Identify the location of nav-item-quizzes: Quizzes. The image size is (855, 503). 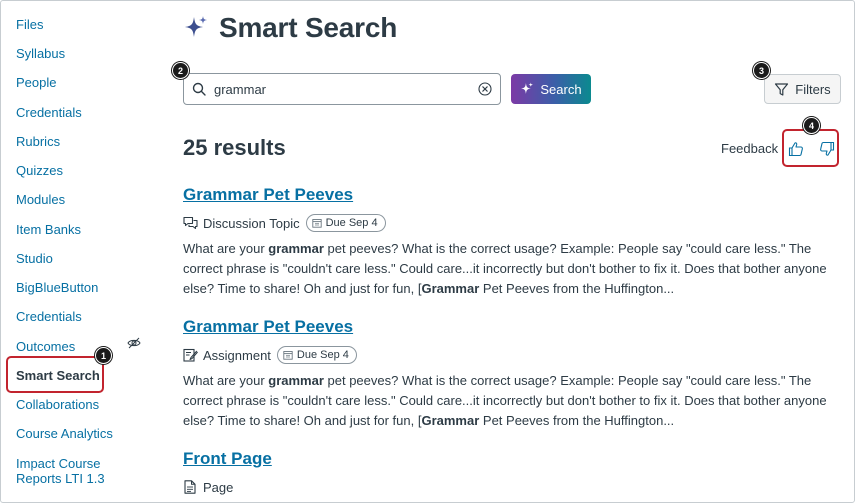
(39, 171).